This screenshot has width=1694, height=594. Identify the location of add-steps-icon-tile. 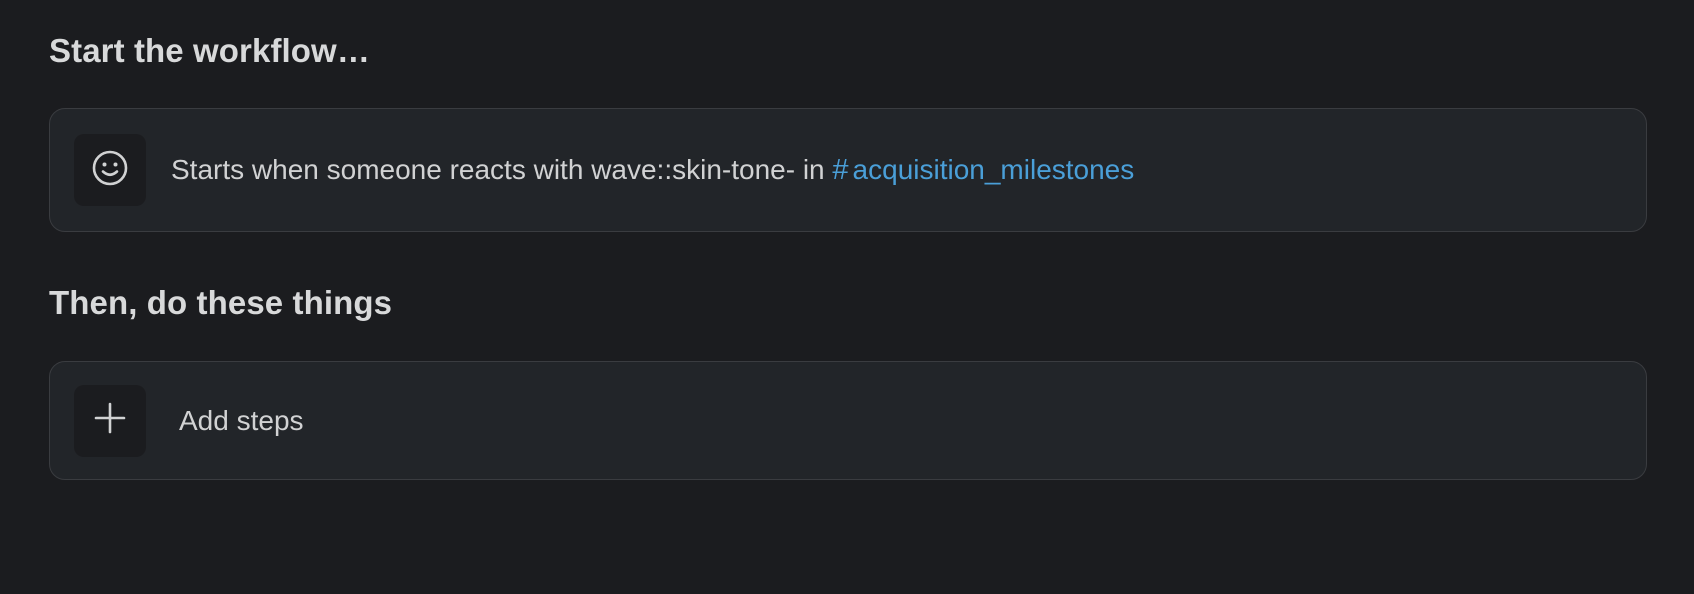
(110, 420).